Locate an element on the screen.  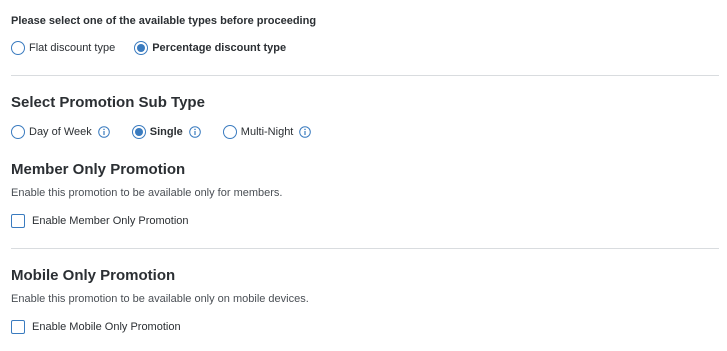
member-only-title: Member Only Promotion is located at coordinates (98, 169).